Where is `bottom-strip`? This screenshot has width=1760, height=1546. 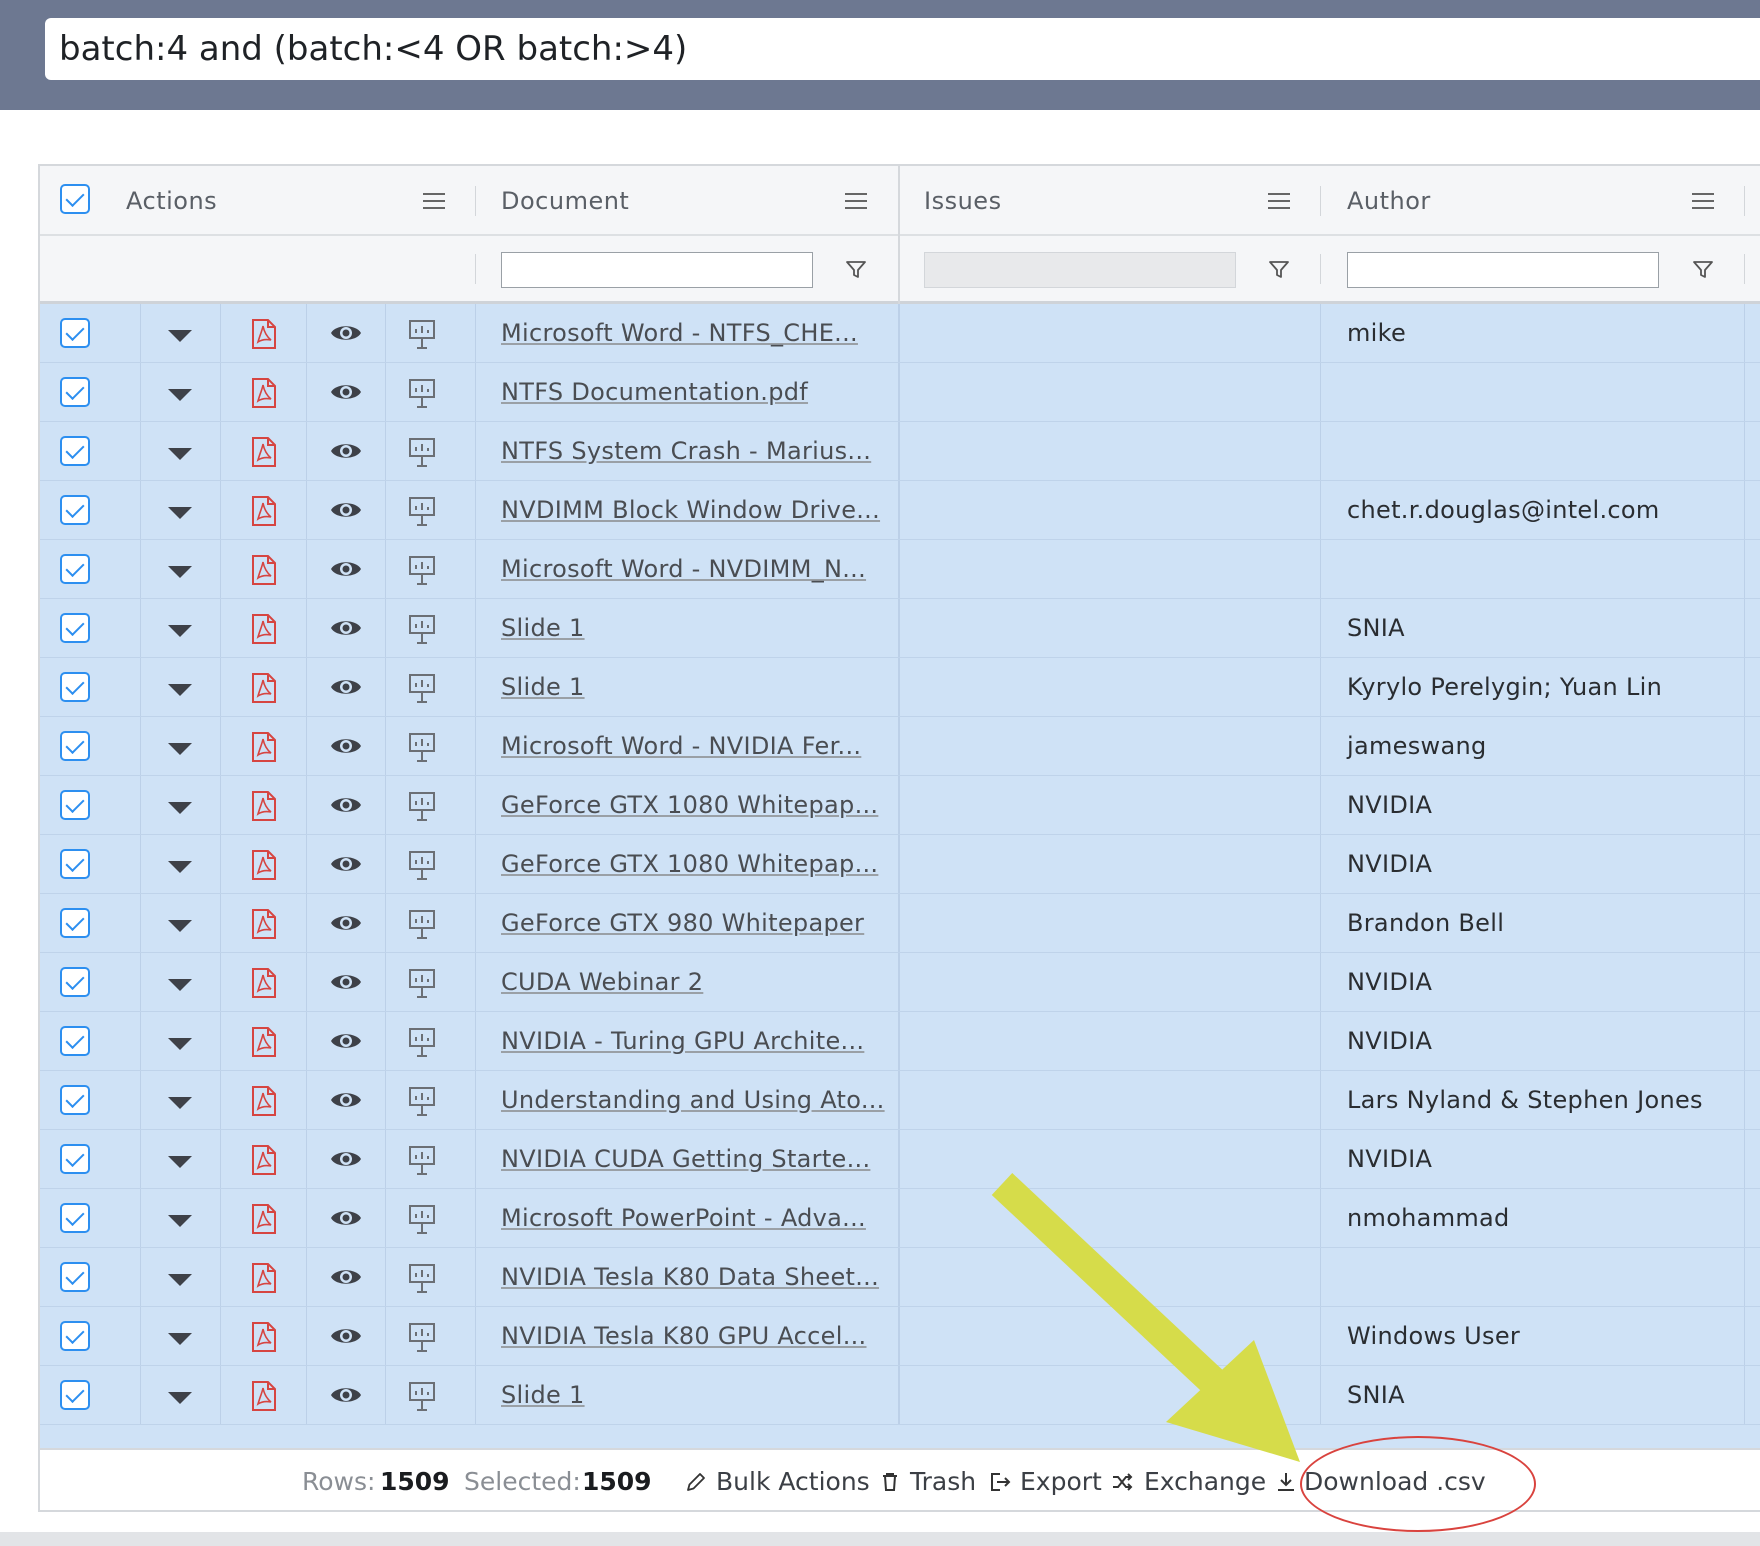 bottom-strip is located at coordinates (880, 1539).